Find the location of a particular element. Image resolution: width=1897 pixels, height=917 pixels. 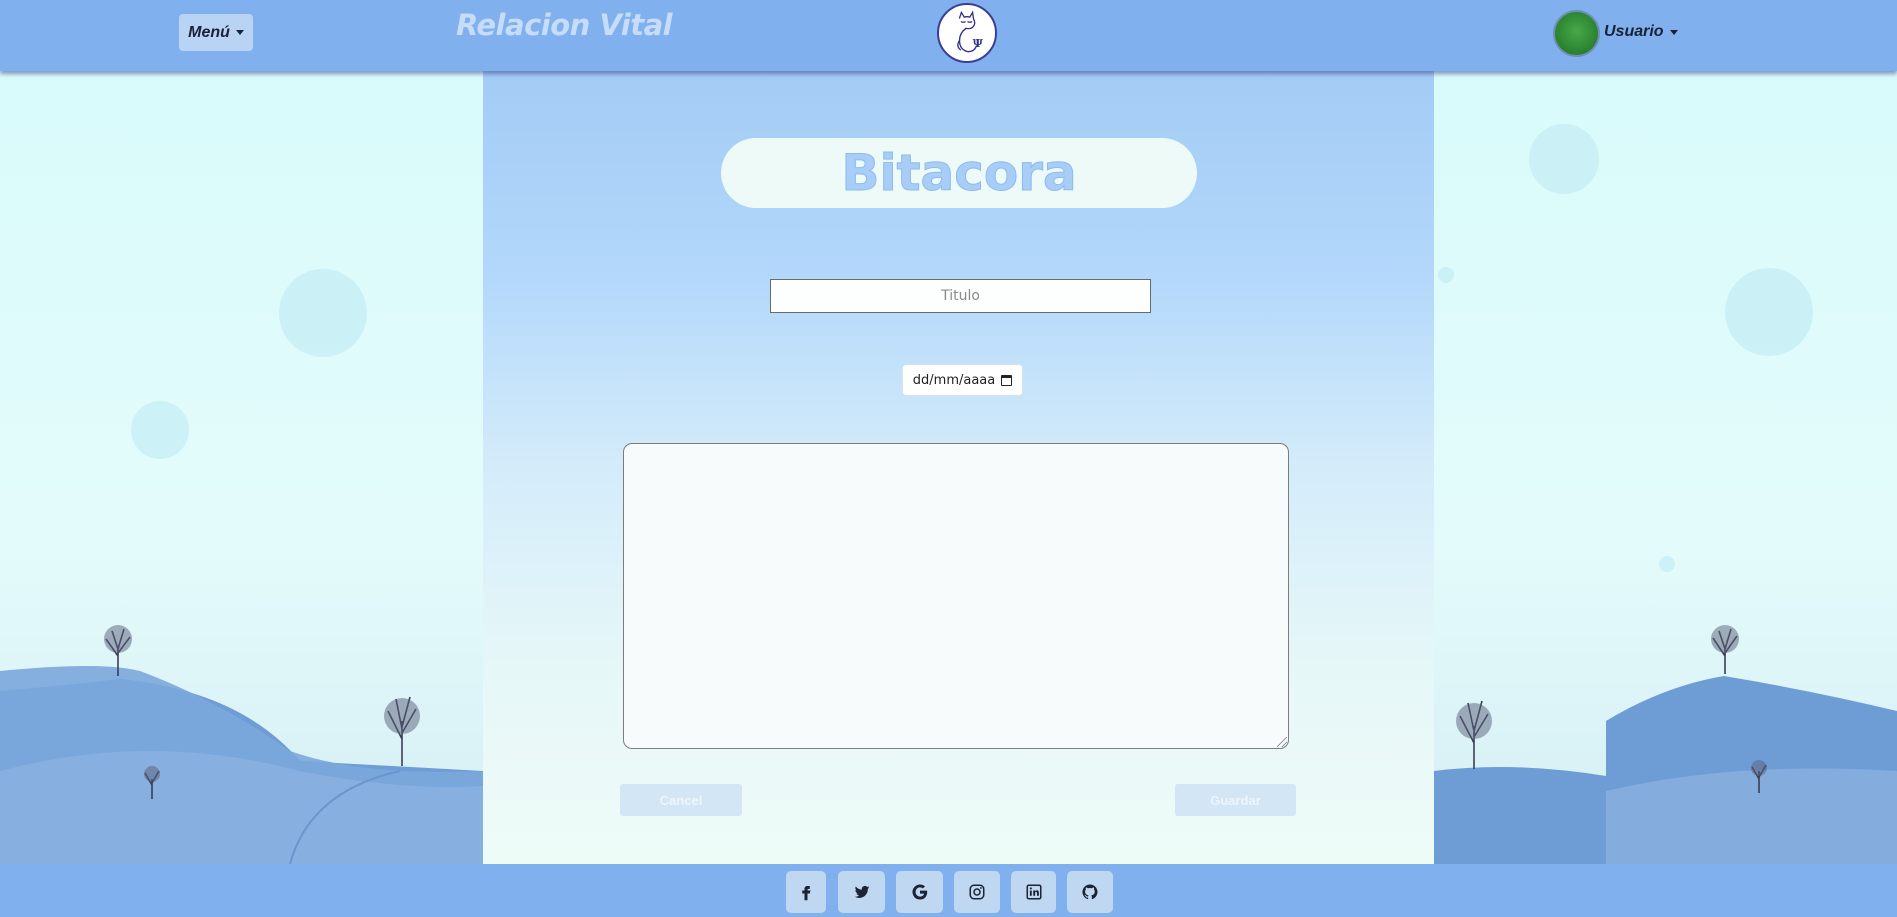

google-icon is located at coordinates (919, 892).